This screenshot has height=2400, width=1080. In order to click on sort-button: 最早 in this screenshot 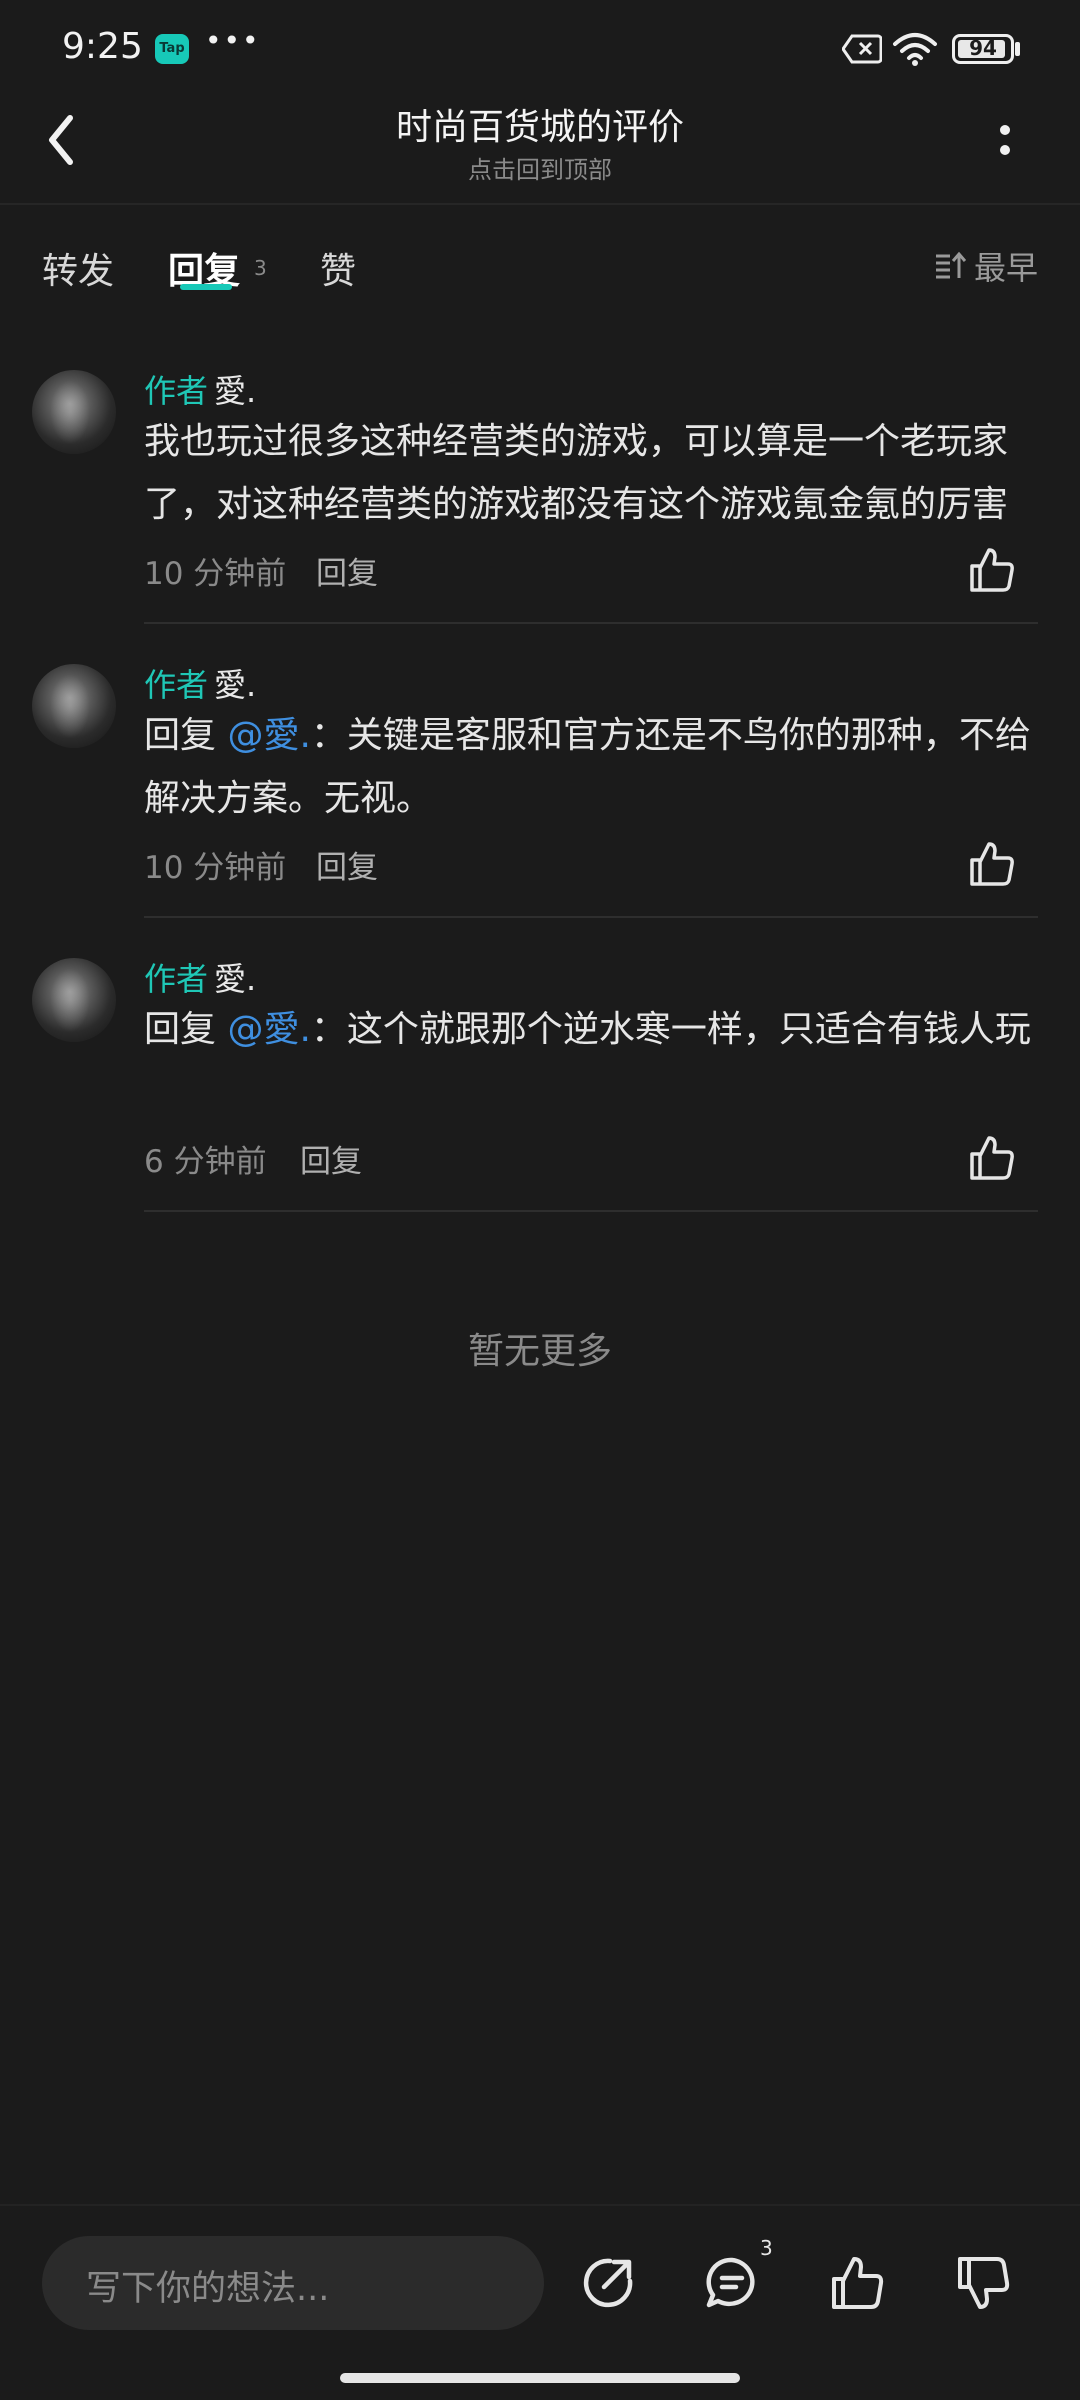, I will do `click(986, 266)`.